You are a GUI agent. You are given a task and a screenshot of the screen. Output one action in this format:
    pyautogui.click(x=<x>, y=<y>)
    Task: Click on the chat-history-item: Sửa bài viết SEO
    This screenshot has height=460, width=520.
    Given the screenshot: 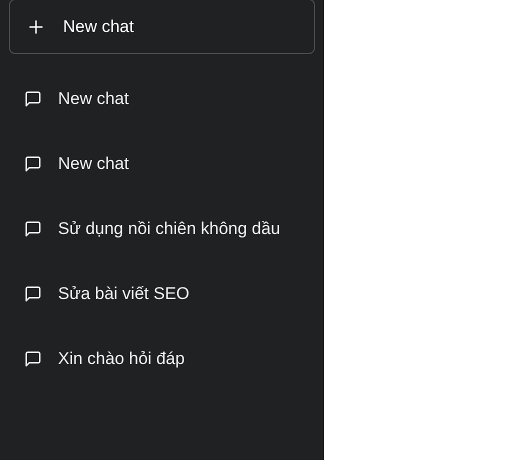 What is the action you would take?
    pyautogui.click(x=162, y=293)
    